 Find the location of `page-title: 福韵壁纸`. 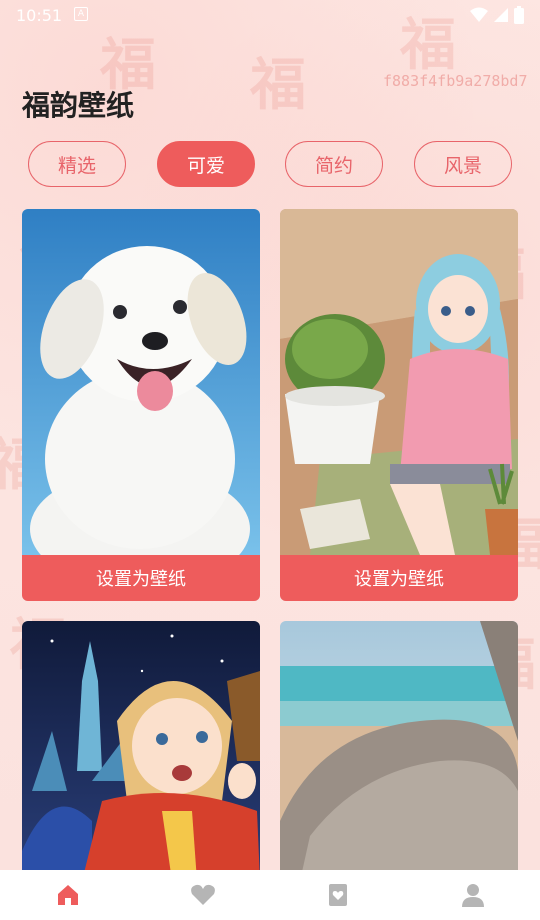

page-title: 福韵壁纸 is located at coordinates (78, 105).